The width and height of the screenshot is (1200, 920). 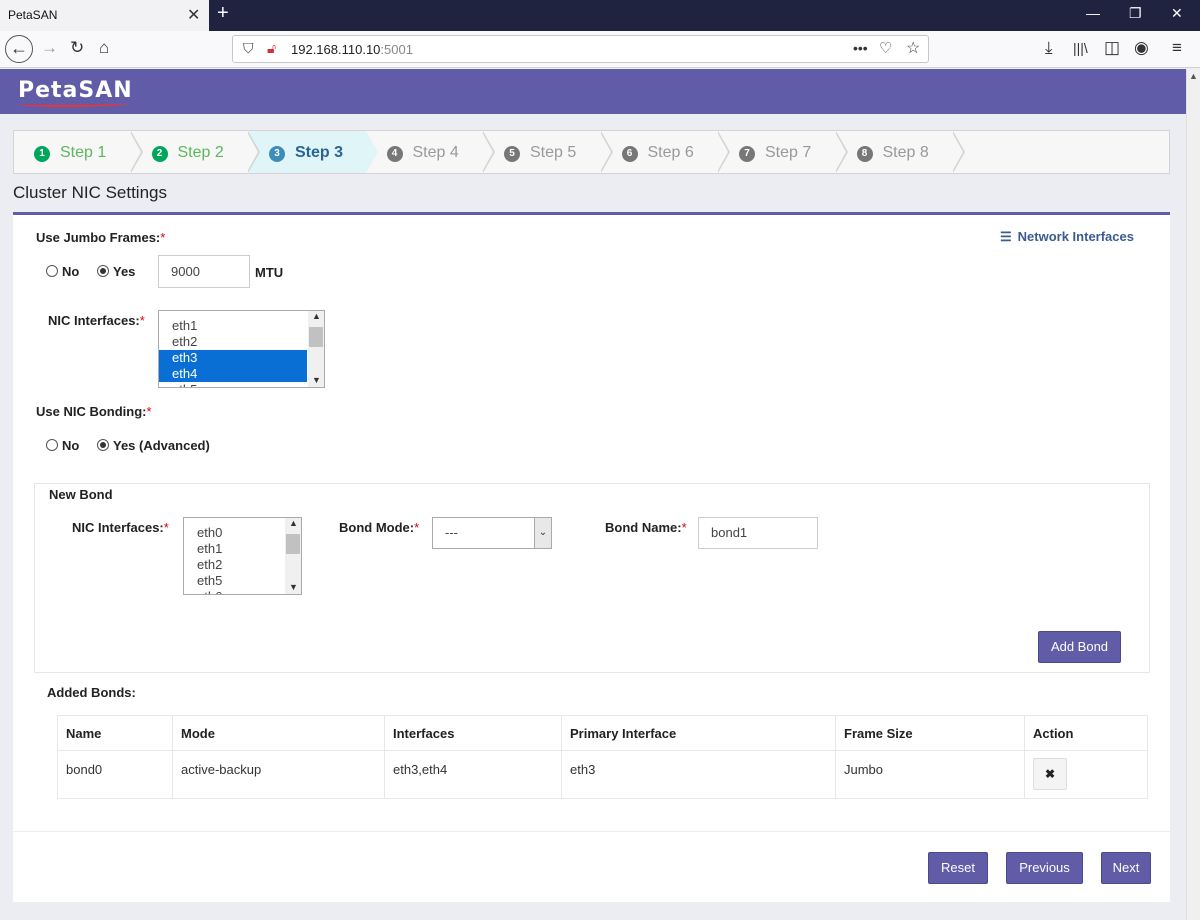 I want to click on step-label: Step 8, so click(x=905, y=152).